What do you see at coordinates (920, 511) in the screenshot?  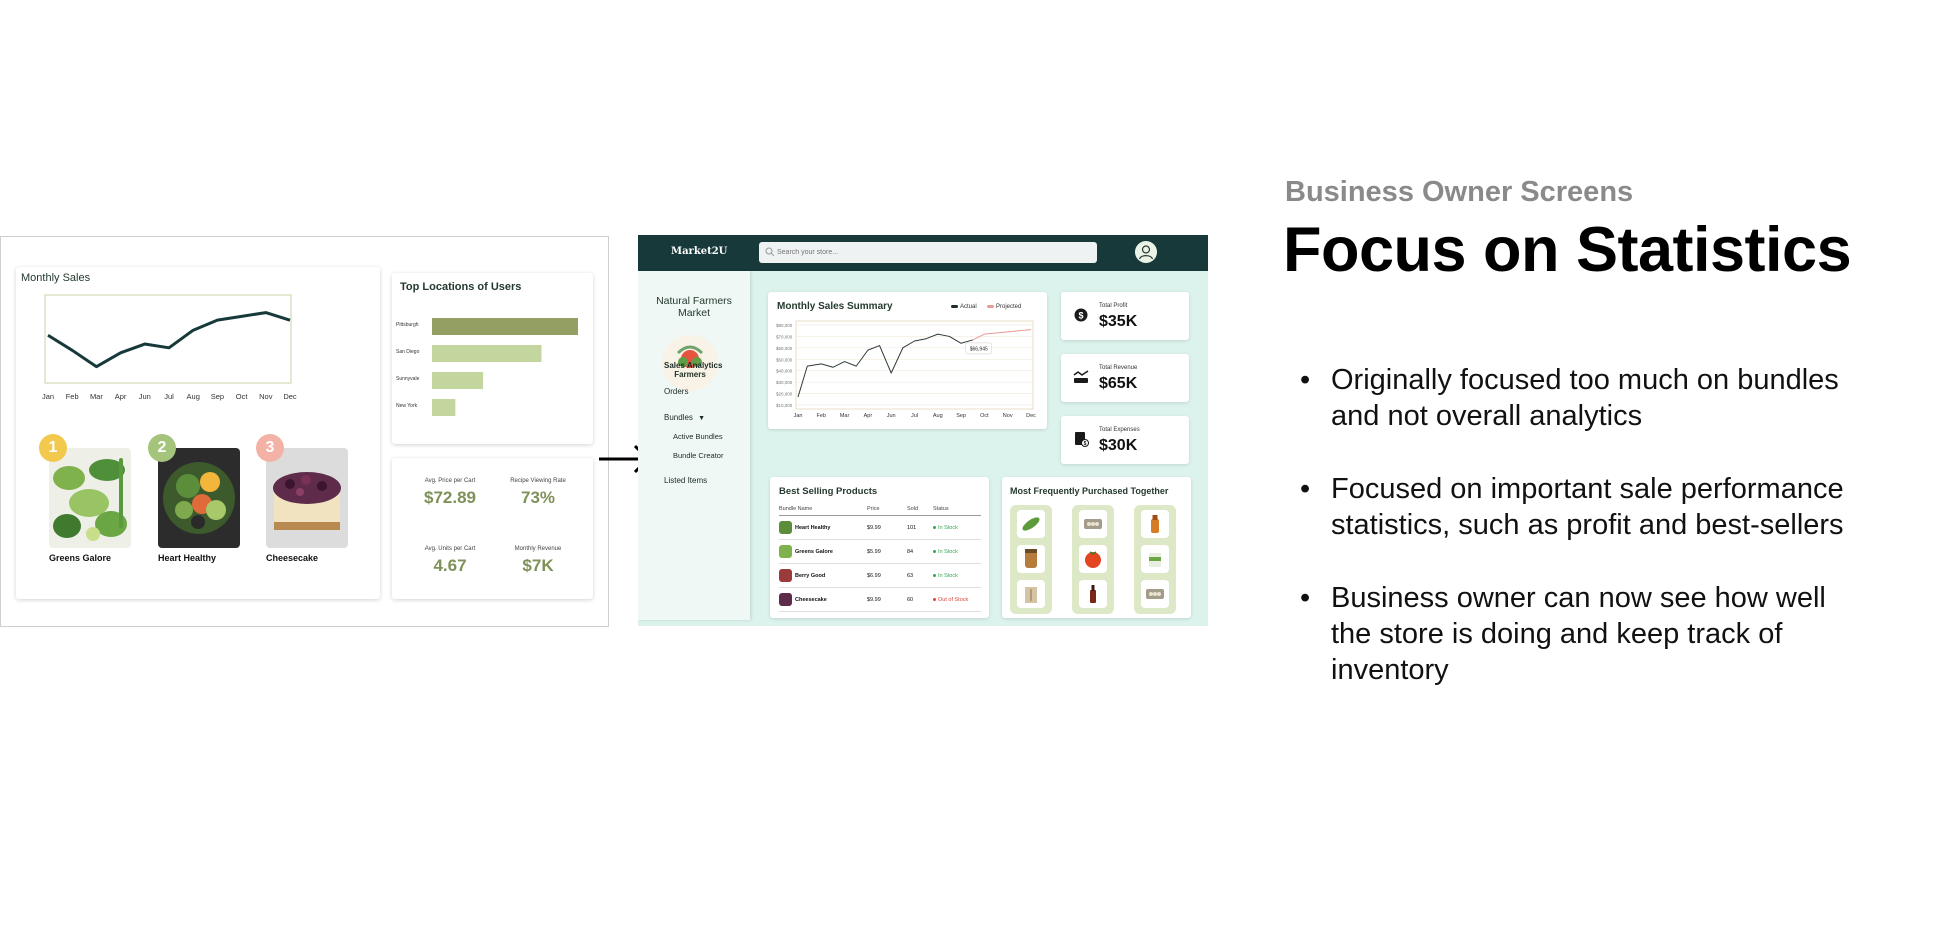 I see `column-header: Sold` at bounding box center [920, 511].